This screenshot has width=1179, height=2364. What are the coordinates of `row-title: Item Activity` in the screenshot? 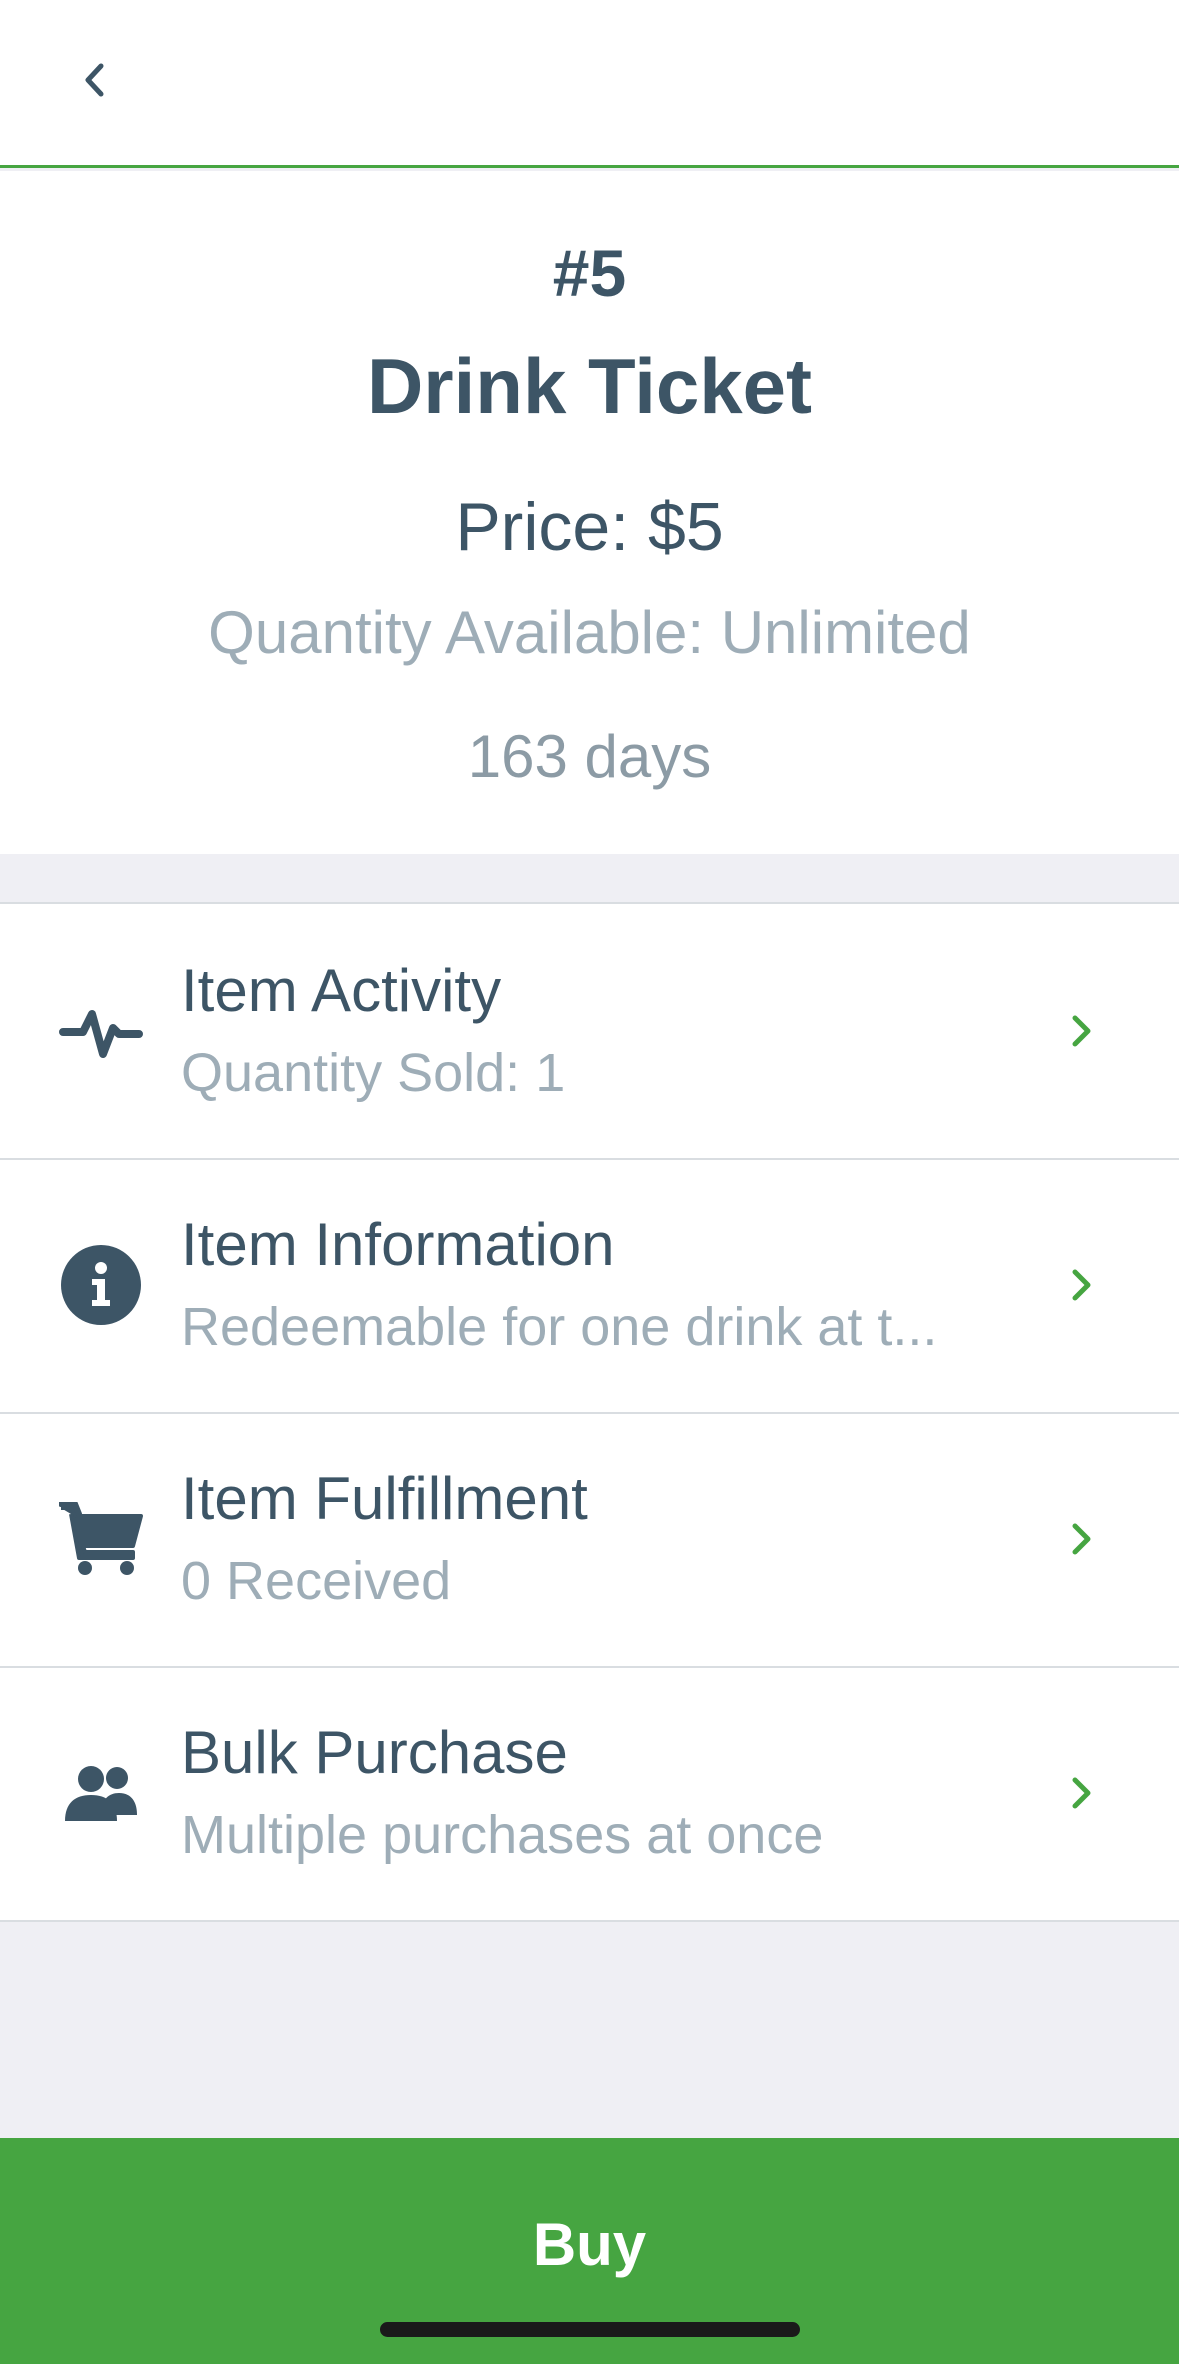 It's located at (341, 990).